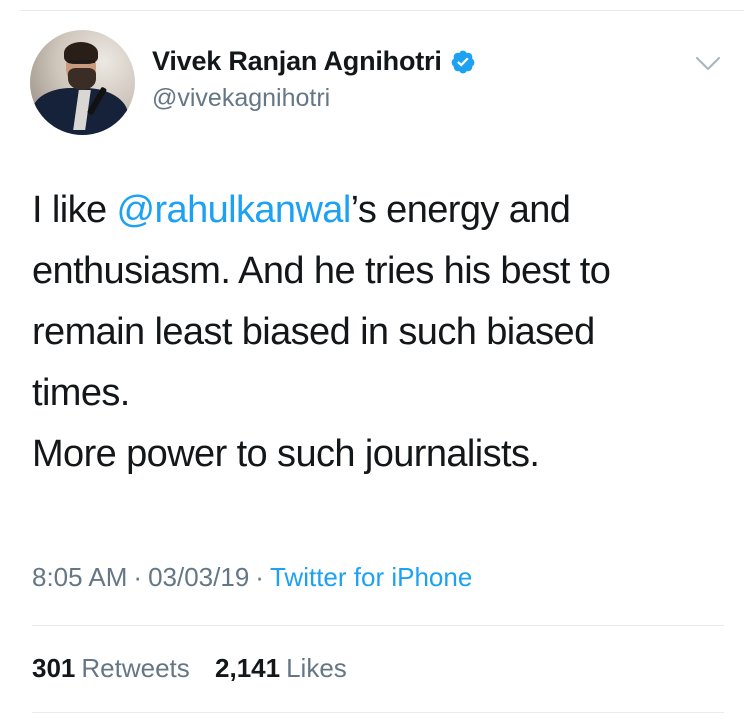 The height and width of the screenshot is (719, 744). I want to click on avatar-glasses, so click(81, 62).